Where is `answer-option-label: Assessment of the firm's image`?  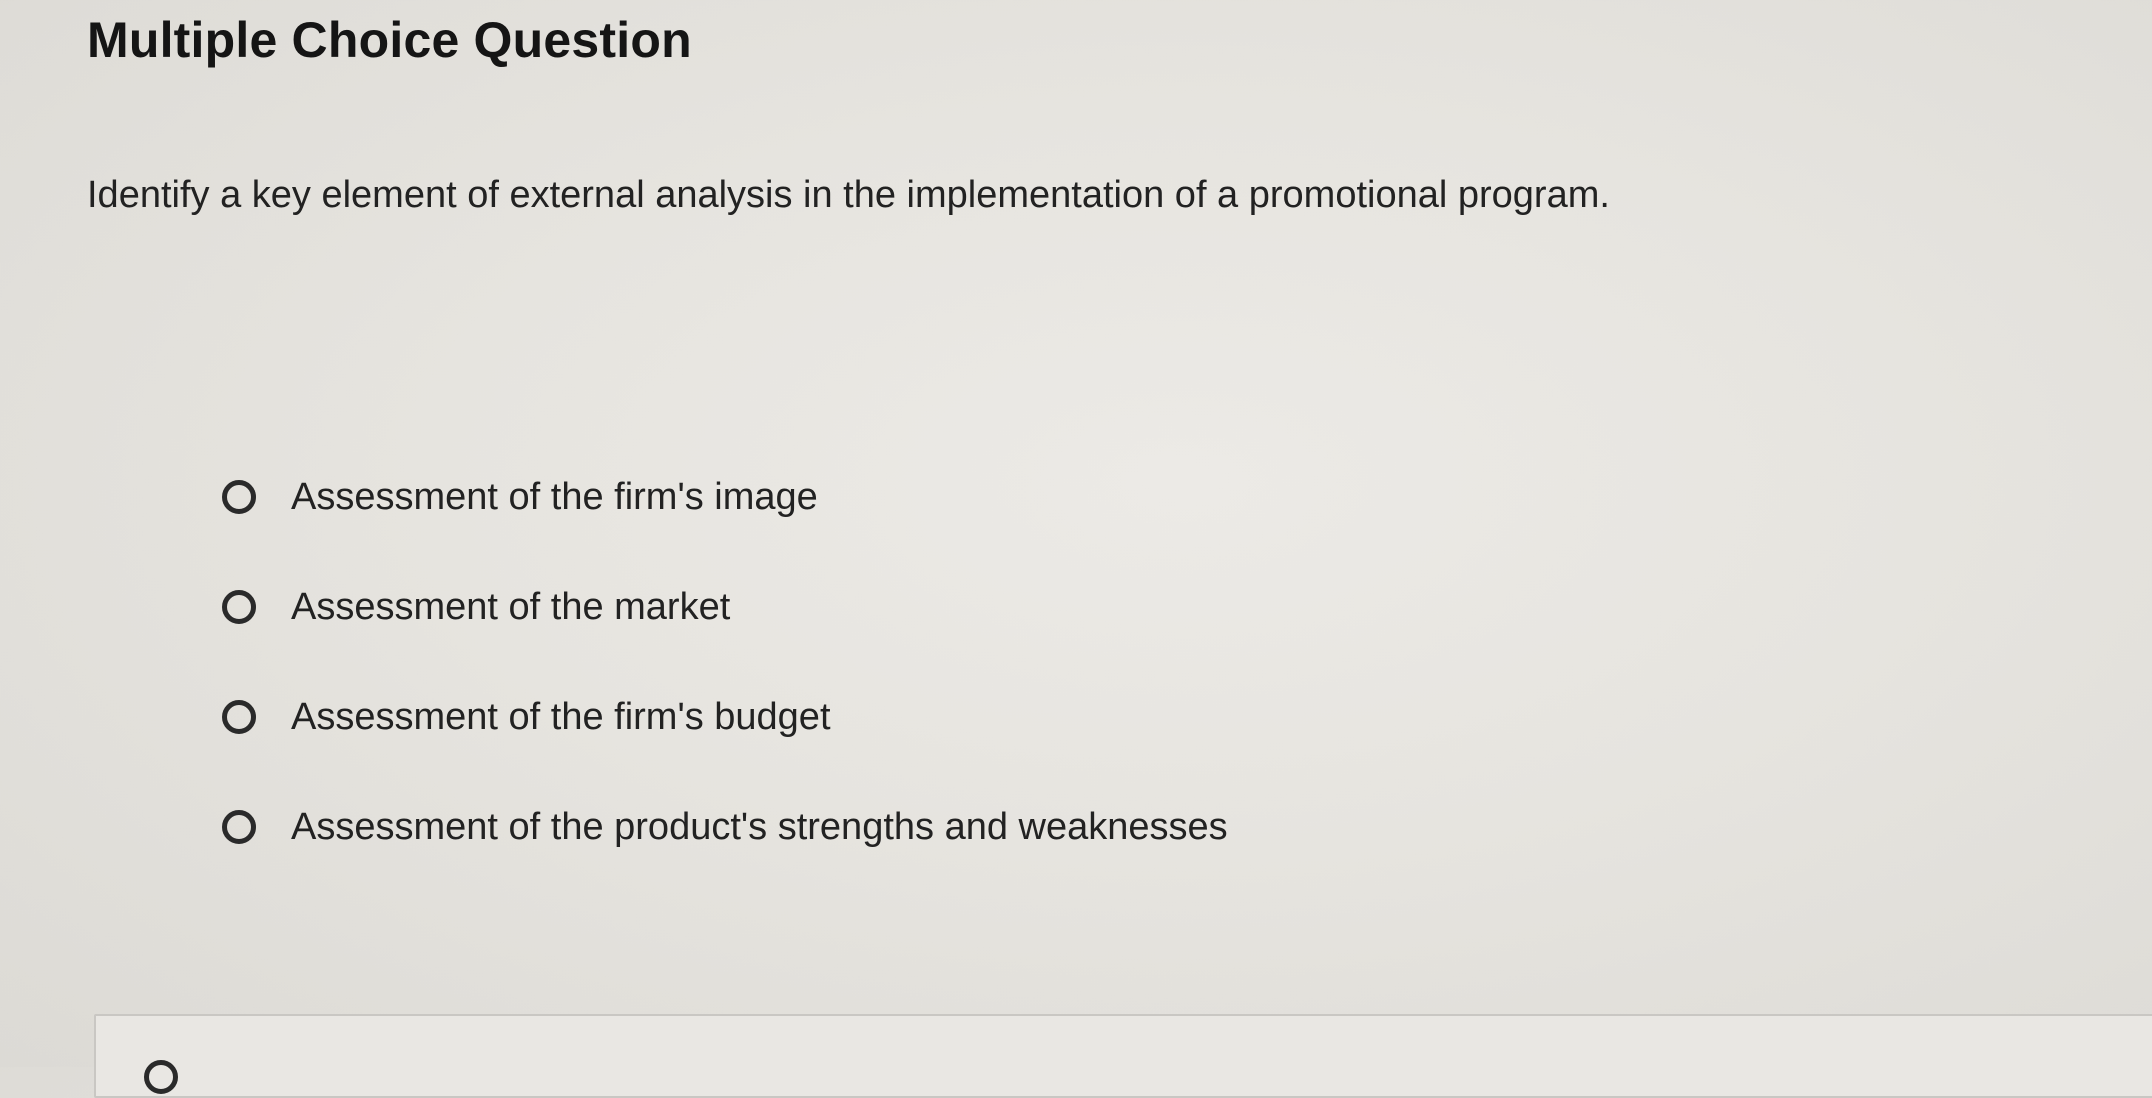 answer-option-label: Assessment of the firm's image is located at coordinates (554, 497).